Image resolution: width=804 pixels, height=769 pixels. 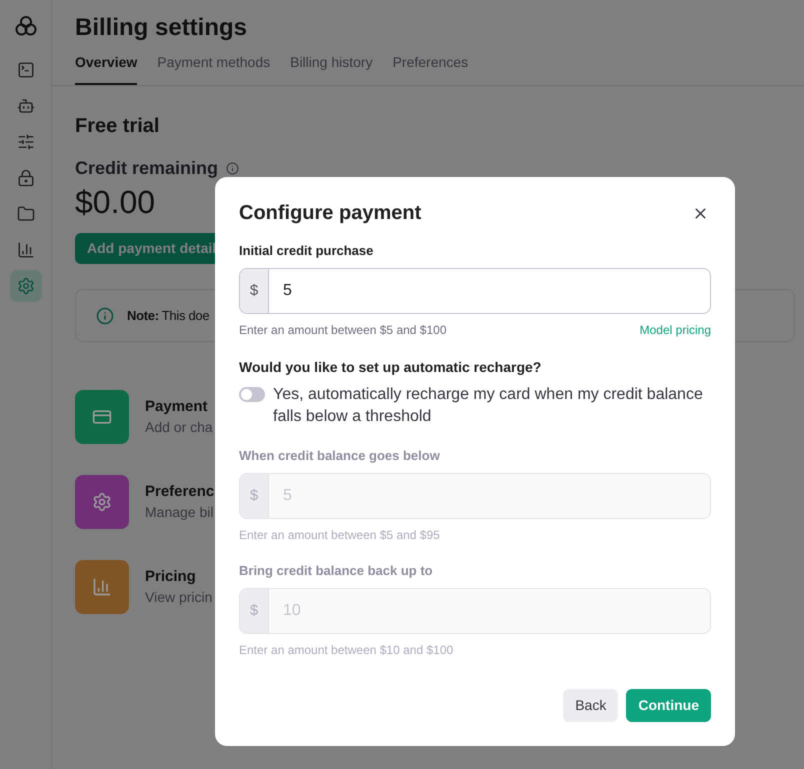 What do you see at coordinates (25, 106) in the screenshot?
I see `robot-icon` at bounding box center [25, 106].